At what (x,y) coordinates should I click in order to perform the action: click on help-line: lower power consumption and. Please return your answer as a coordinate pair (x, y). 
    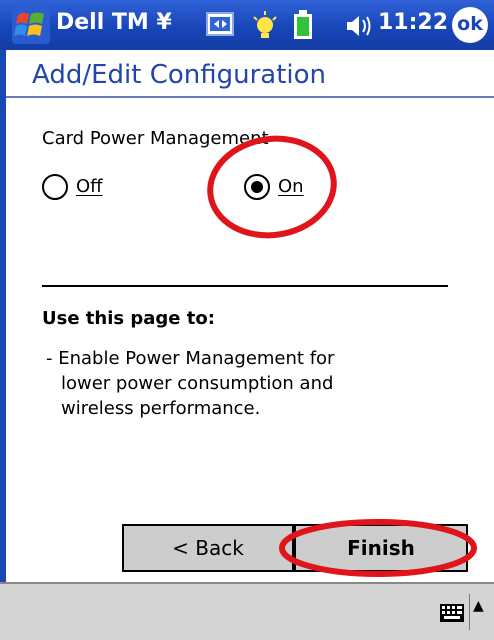
    Looking at the image, I should click on (197, 383).